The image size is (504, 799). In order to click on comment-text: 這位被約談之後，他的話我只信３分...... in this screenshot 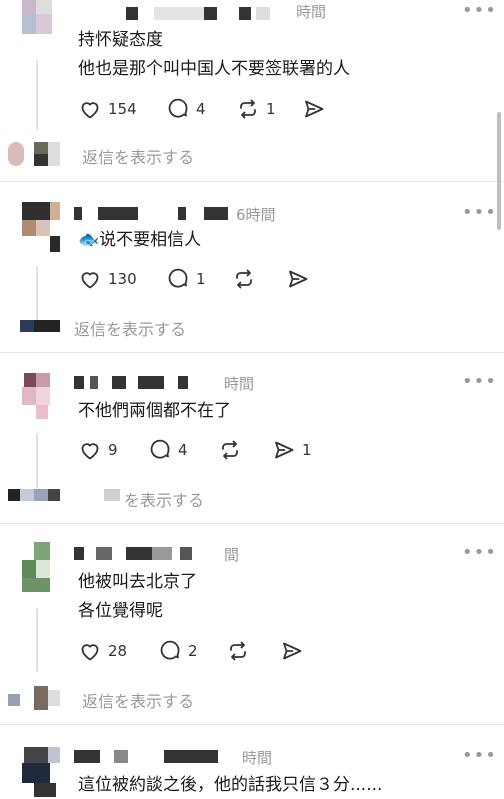, I will do `click(230, 785)`.